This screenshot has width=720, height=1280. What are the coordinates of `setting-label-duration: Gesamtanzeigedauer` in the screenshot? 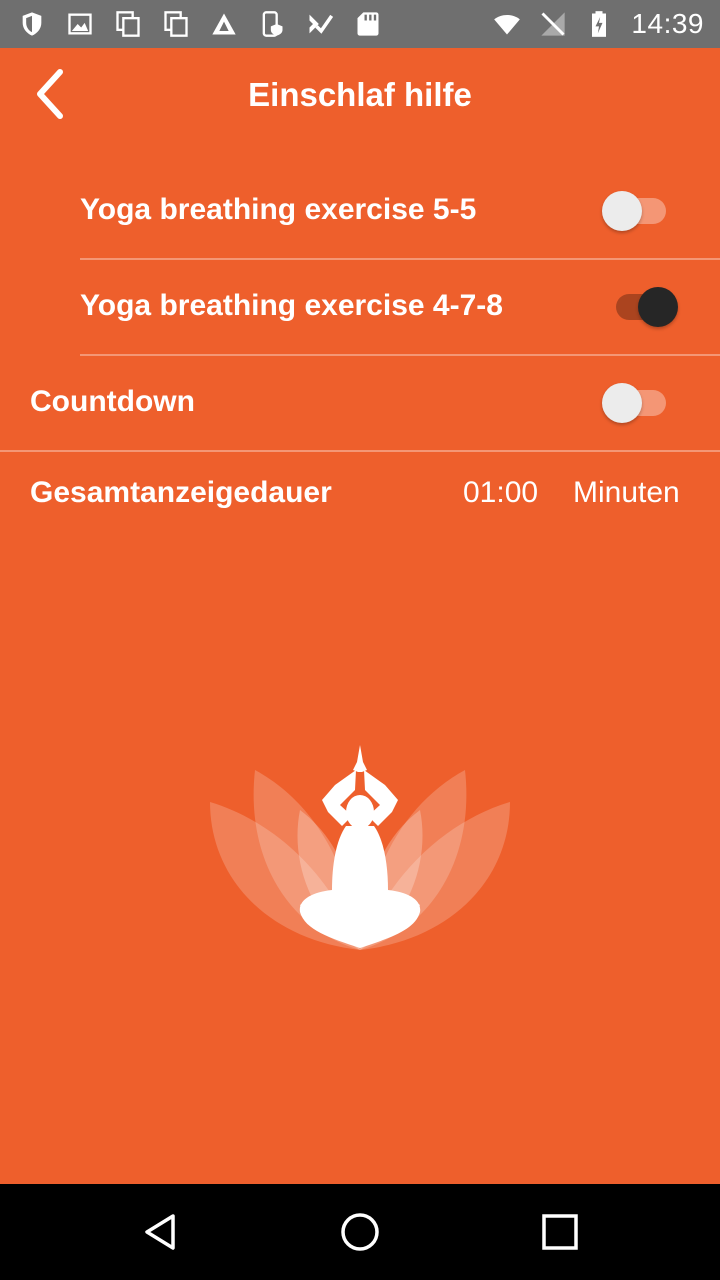 It's located at (181, 492).